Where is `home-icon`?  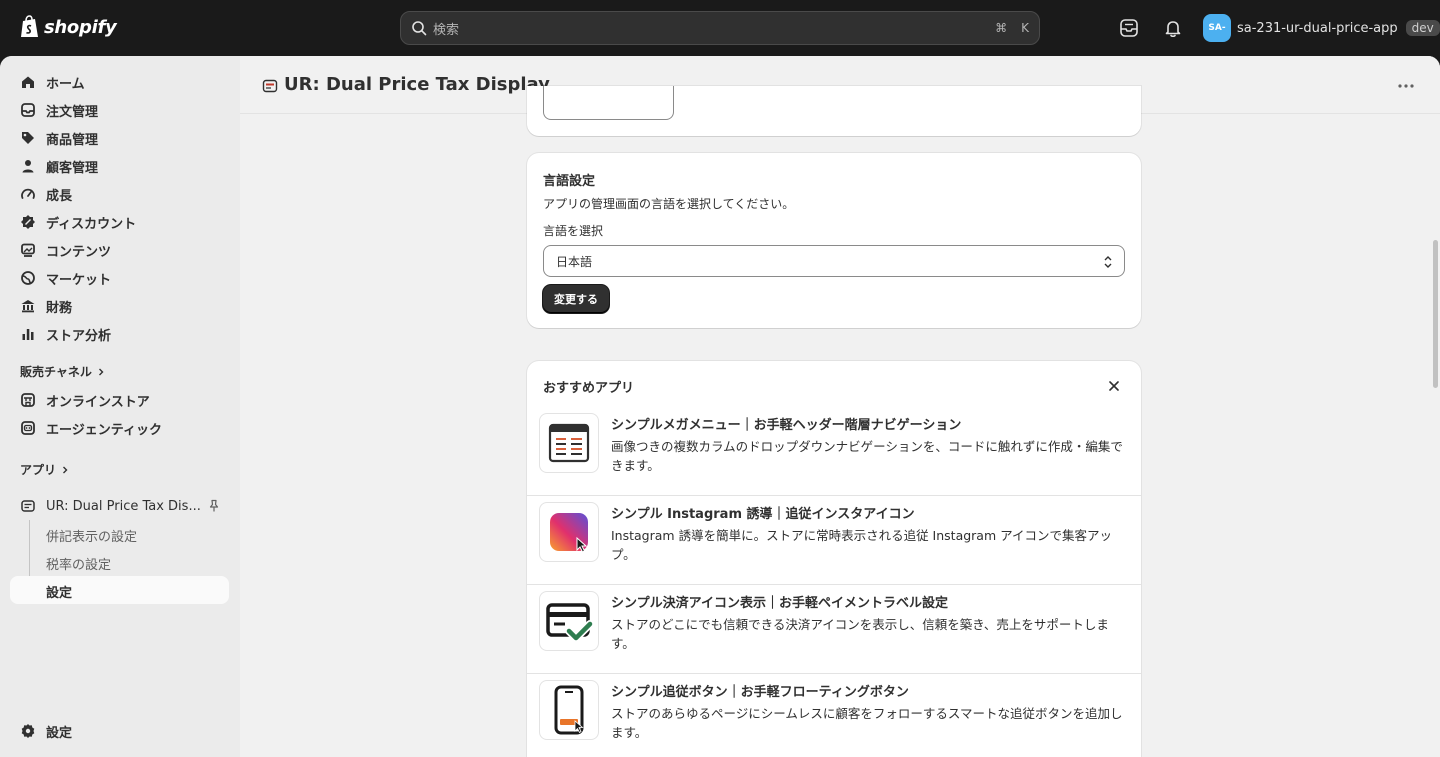
home-icon is located at coordinates (28, 82).